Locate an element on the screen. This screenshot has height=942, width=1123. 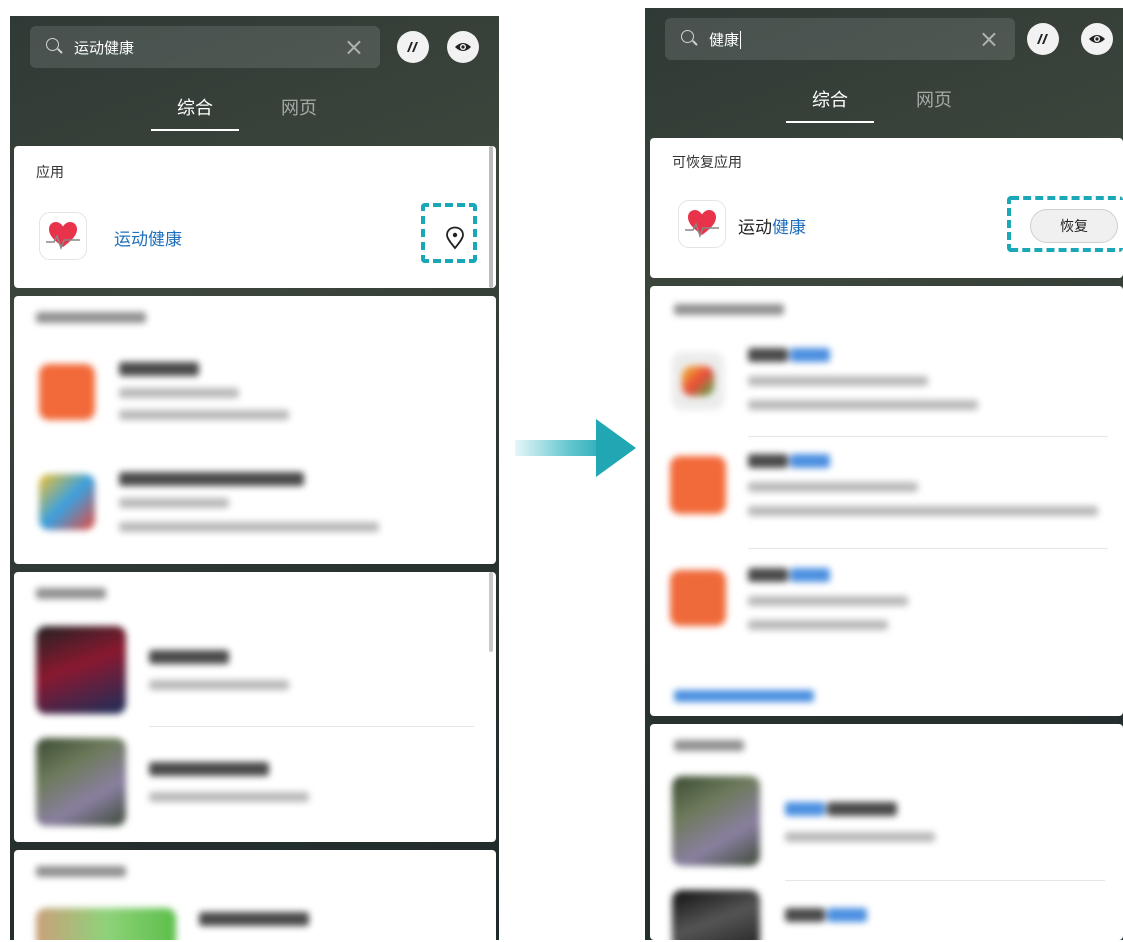
search-bar: 健康 × is located at coordinates (840, 39).